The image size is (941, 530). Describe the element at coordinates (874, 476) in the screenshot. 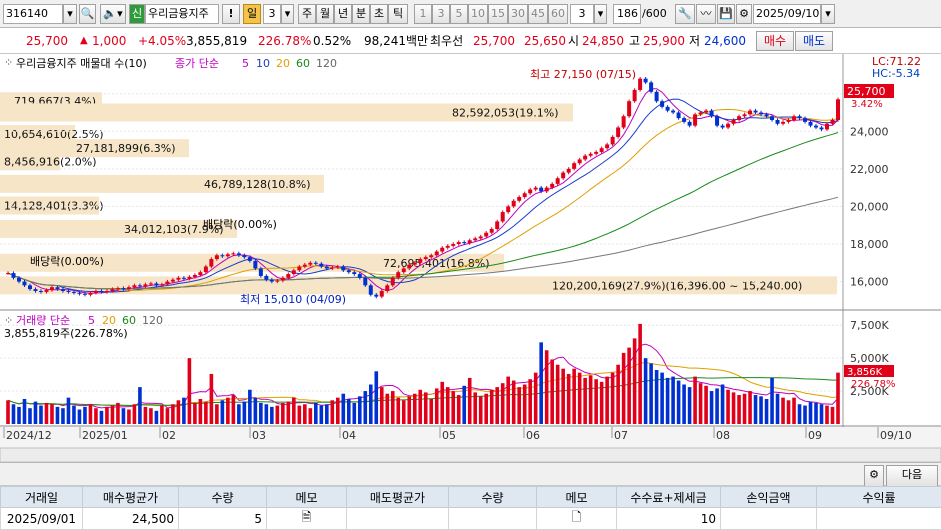

I see `journal-settings-gear-icon: ⚙` at that location.